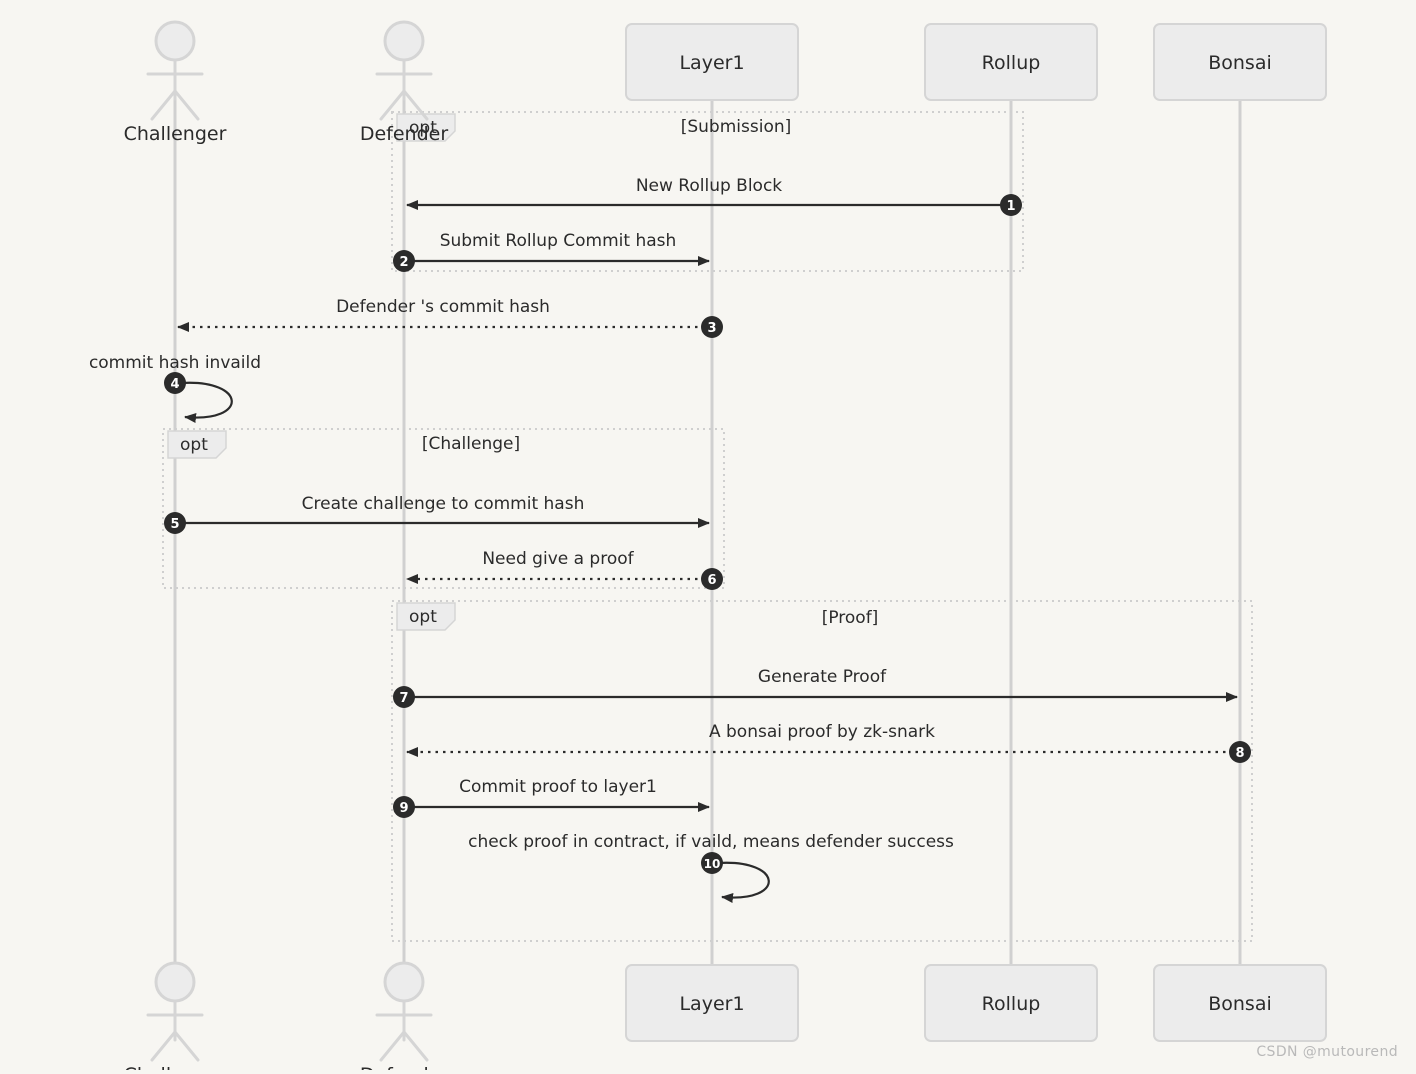 This screenshot has height=1074, width=1416. What do you see at coordinates (712, 864) in the screenshot?
I see `message-sequence-number: 10` at bounding box center [712, 864].